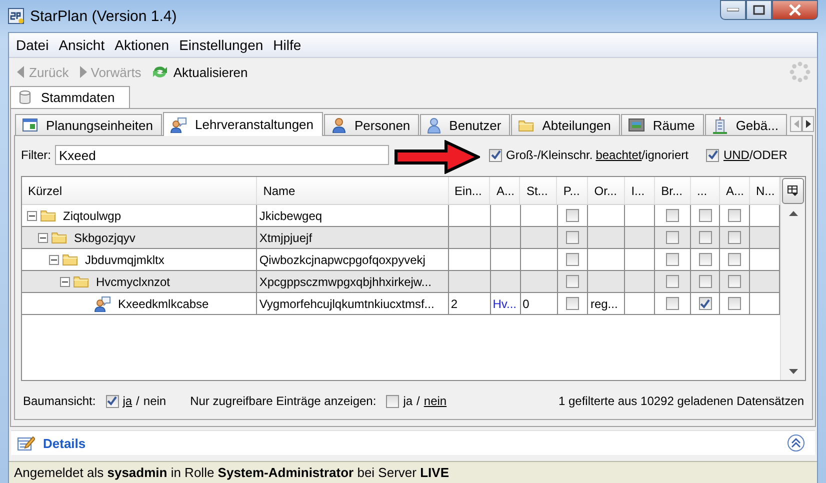 This screenshot has height=483, width=826. What do you see at coordinates (88, 124) in the screenshot?
I see `tab: Planungseinheiten` at bounding box center [88, 124].